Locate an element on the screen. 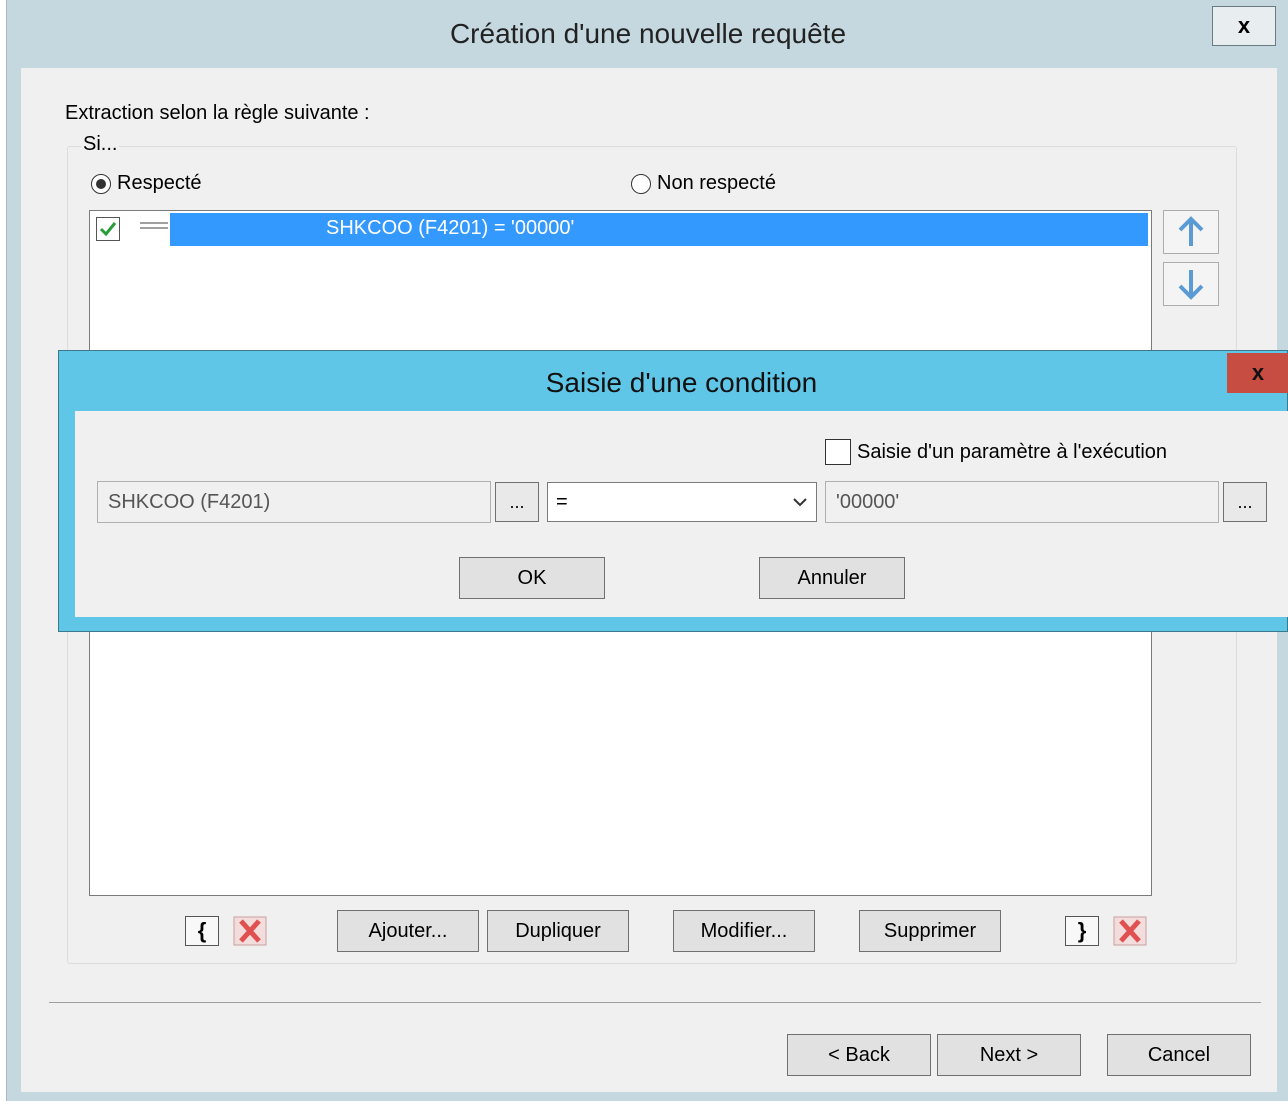 The height and width of the screenshot is (1101, 1288). close-brace-button: } is located at coordinates (1082, 931).